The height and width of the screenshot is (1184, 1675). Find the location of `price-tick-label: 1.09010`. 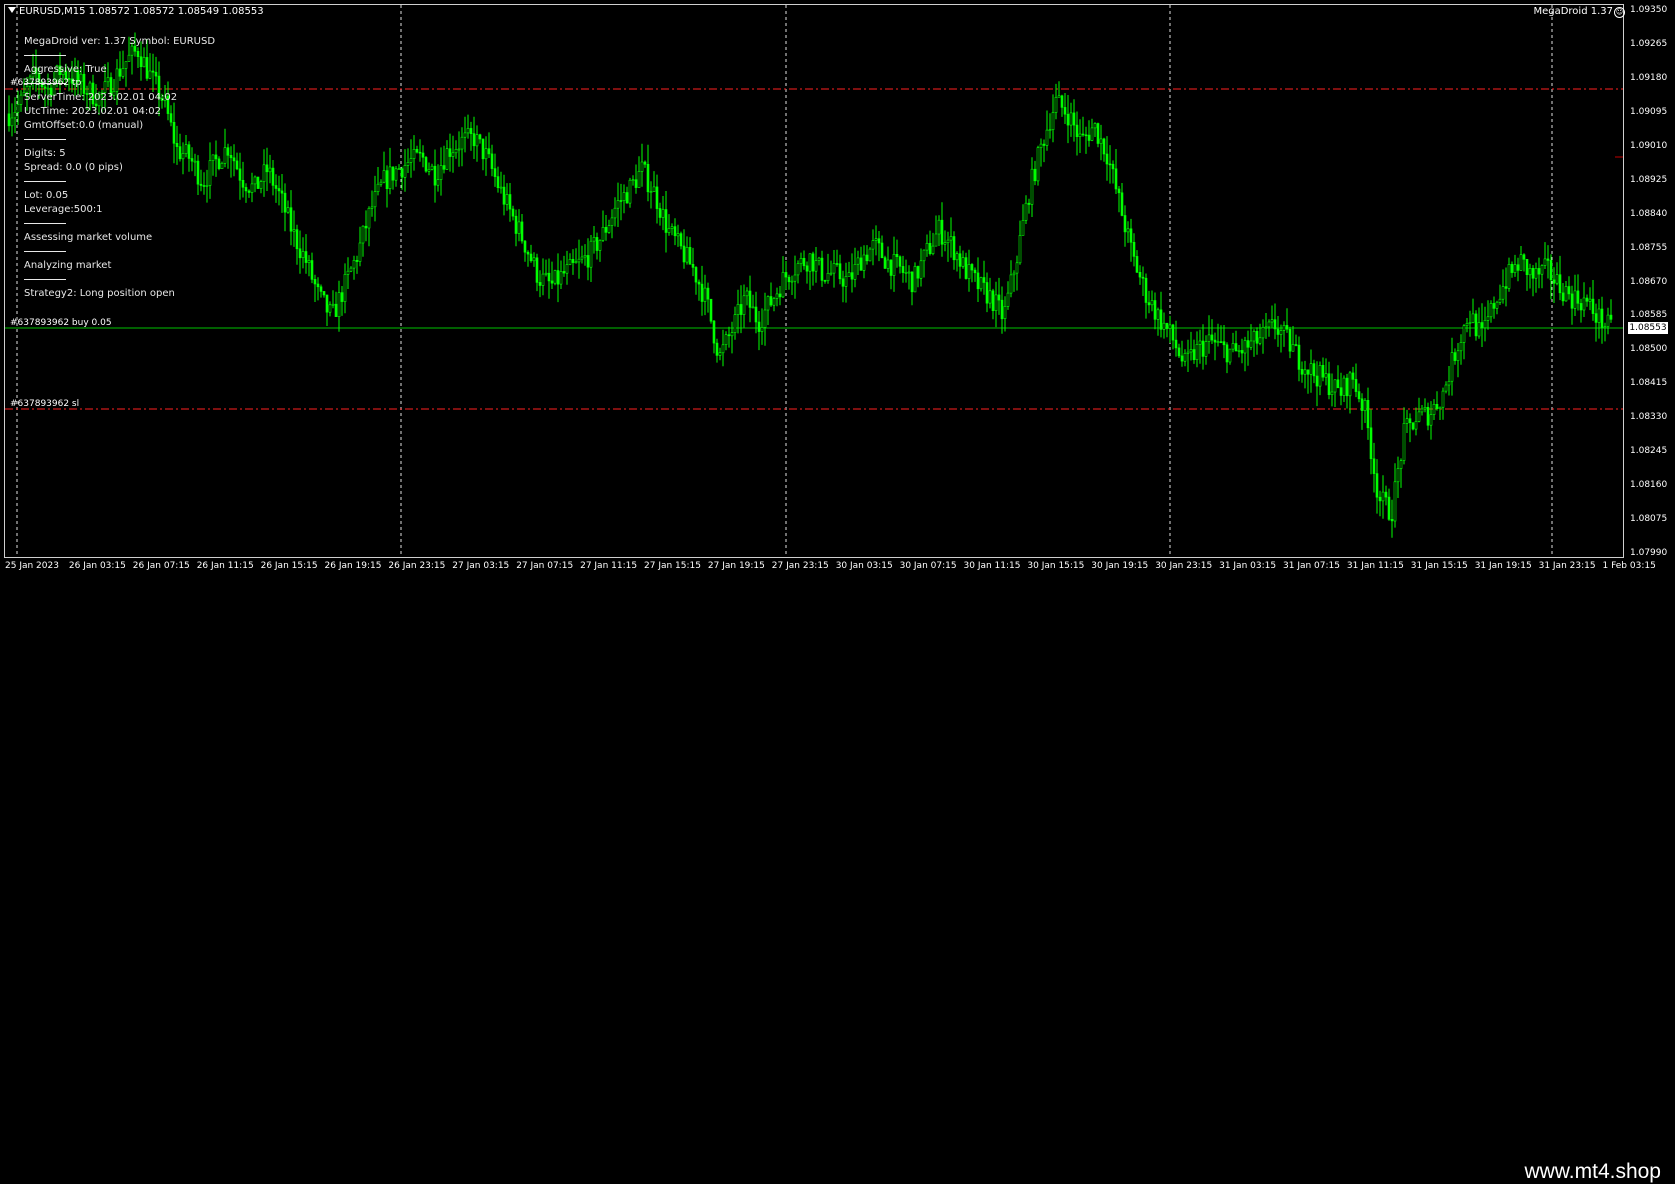

price-tick-label: 1.09010 is located at coordinates (1649, 145).